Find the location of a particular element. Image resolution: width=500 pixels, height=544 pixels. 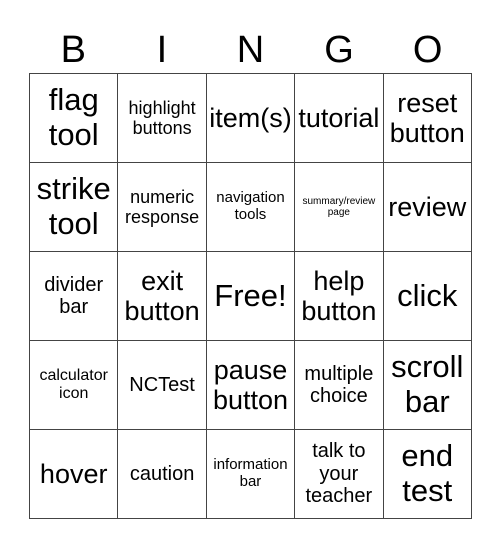

bingo-cell: tutorial is located at coordinates (339, 118).